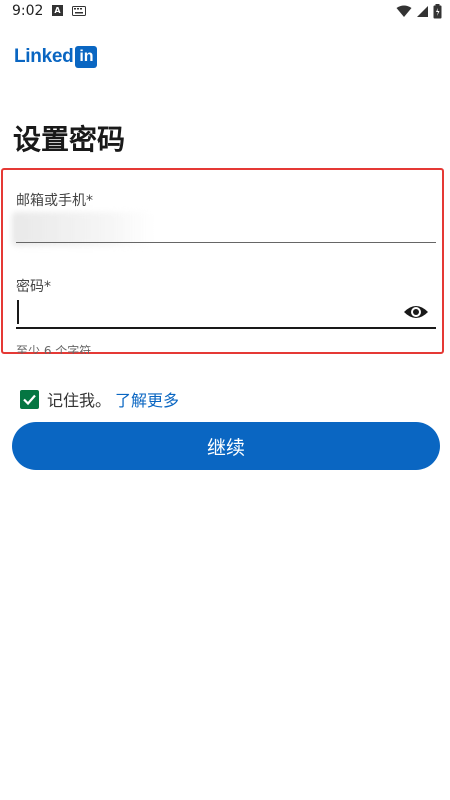 The height and width of the screenshot is (800, 450). I want to click on wifi-icon, so click(404, 11).